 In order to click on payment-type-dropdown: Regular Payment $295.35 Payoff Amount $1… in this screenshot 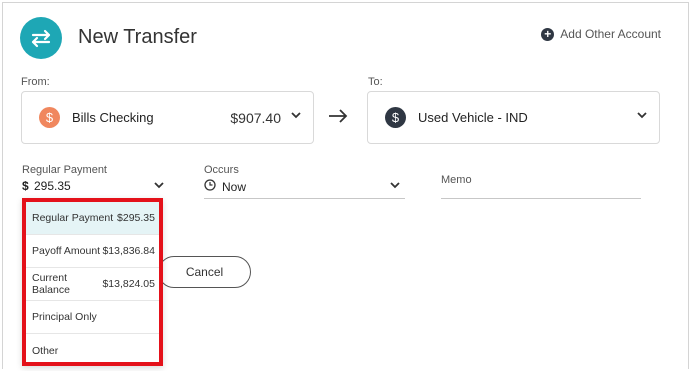, I will do `click(92, 282)`.